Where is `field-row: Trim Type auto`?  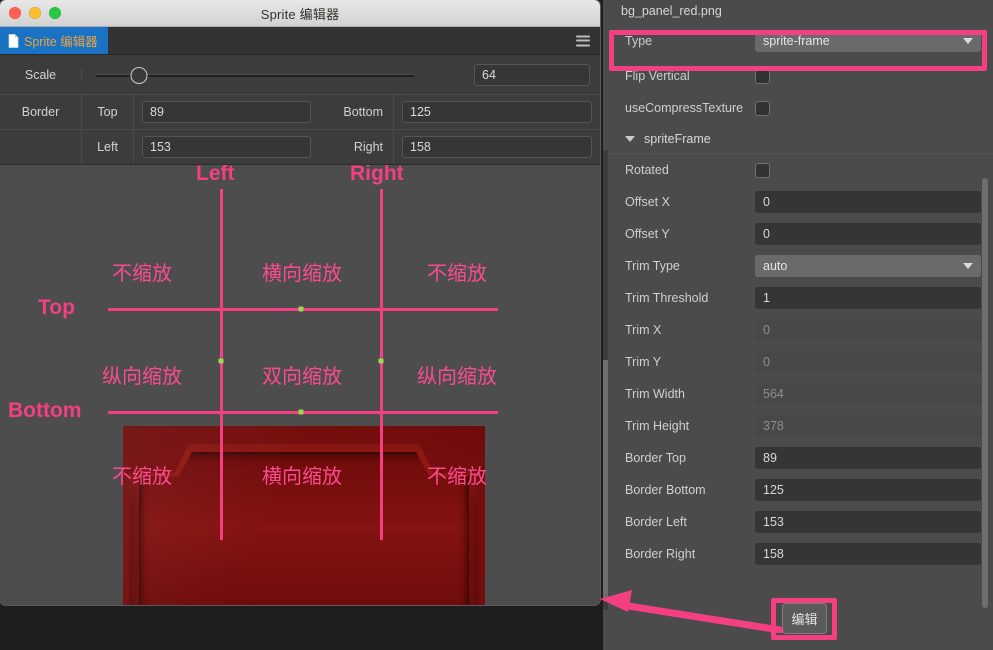 field-row: Trim Type auto is located at coordinates (798, 266).